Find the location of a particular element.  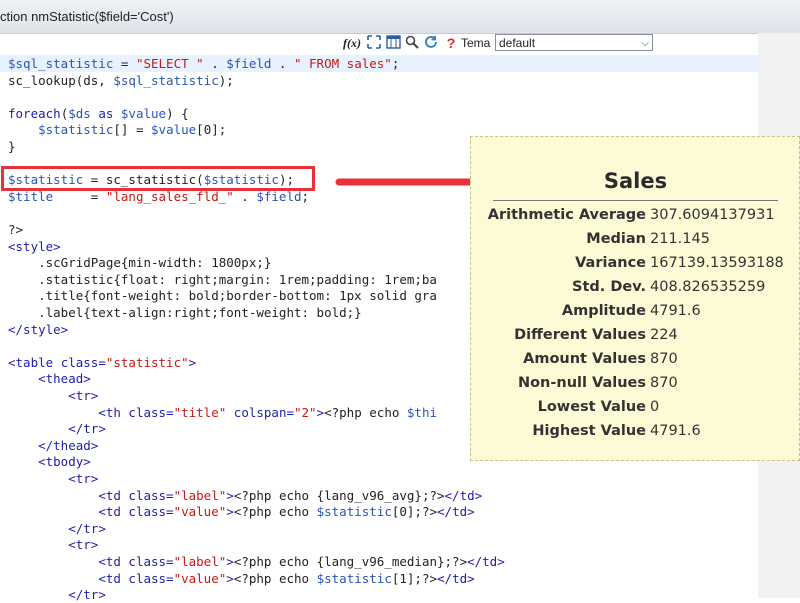

stat-row: Non-null Values 870 is located at coordinates (635, 383).